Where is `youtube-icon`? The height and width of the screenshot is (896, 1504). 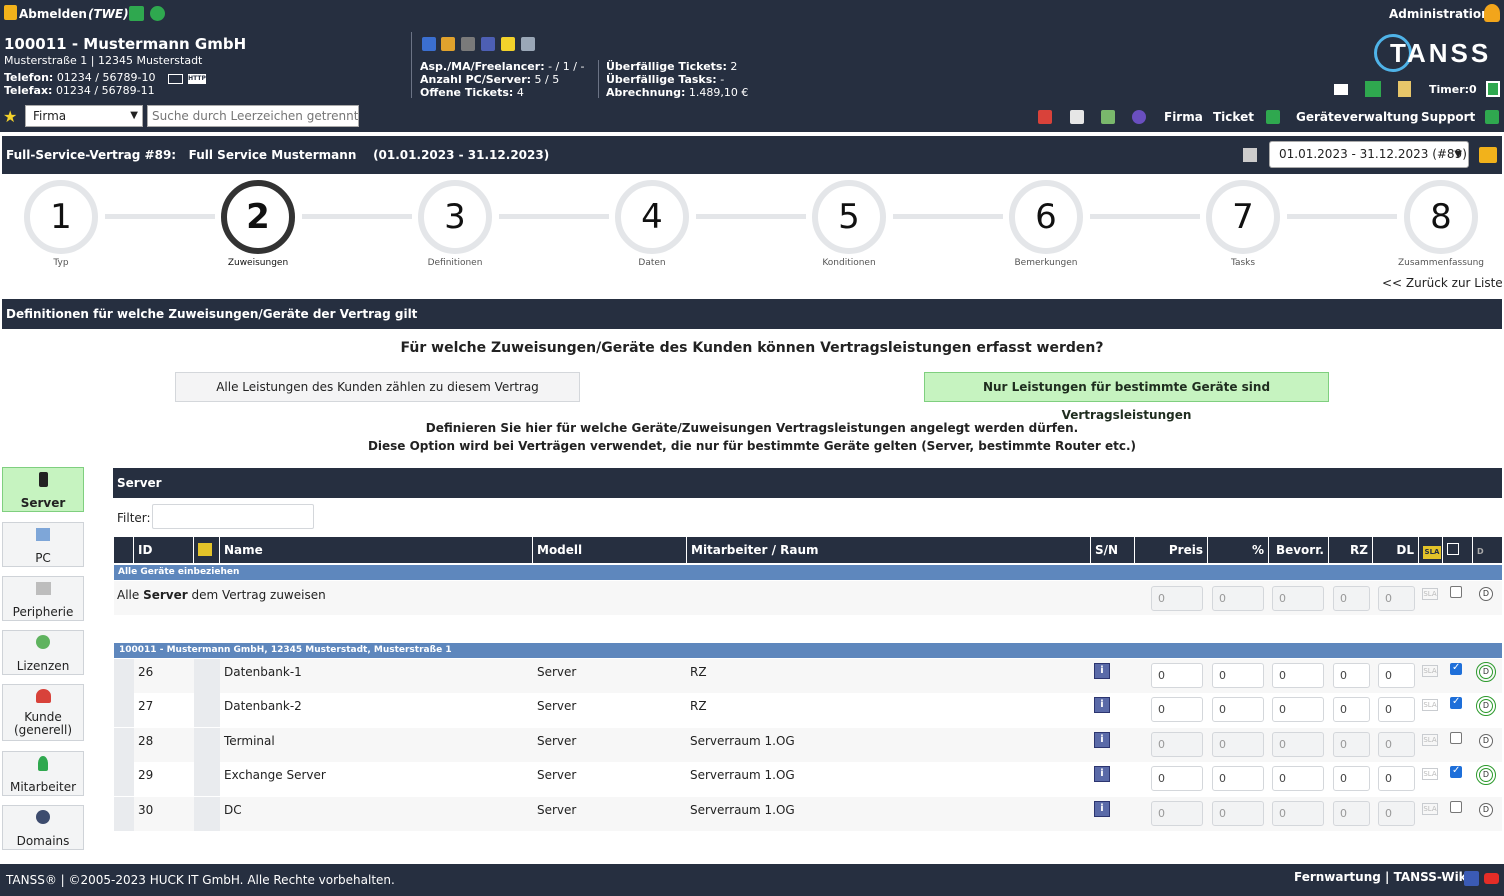 youtube-icon is located at coordinates (1491, 878).